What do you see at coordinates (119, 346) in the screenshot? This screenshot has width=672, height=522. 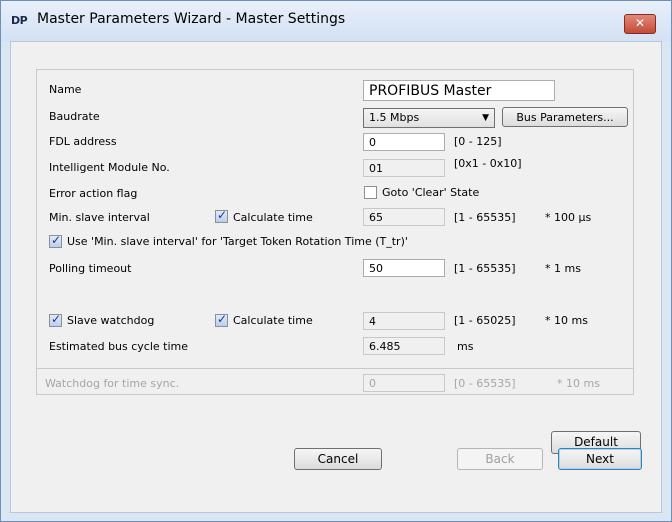 I see `est-bus-cycle-label: Estimated bus cycle time` at bounding box center [119, 346].